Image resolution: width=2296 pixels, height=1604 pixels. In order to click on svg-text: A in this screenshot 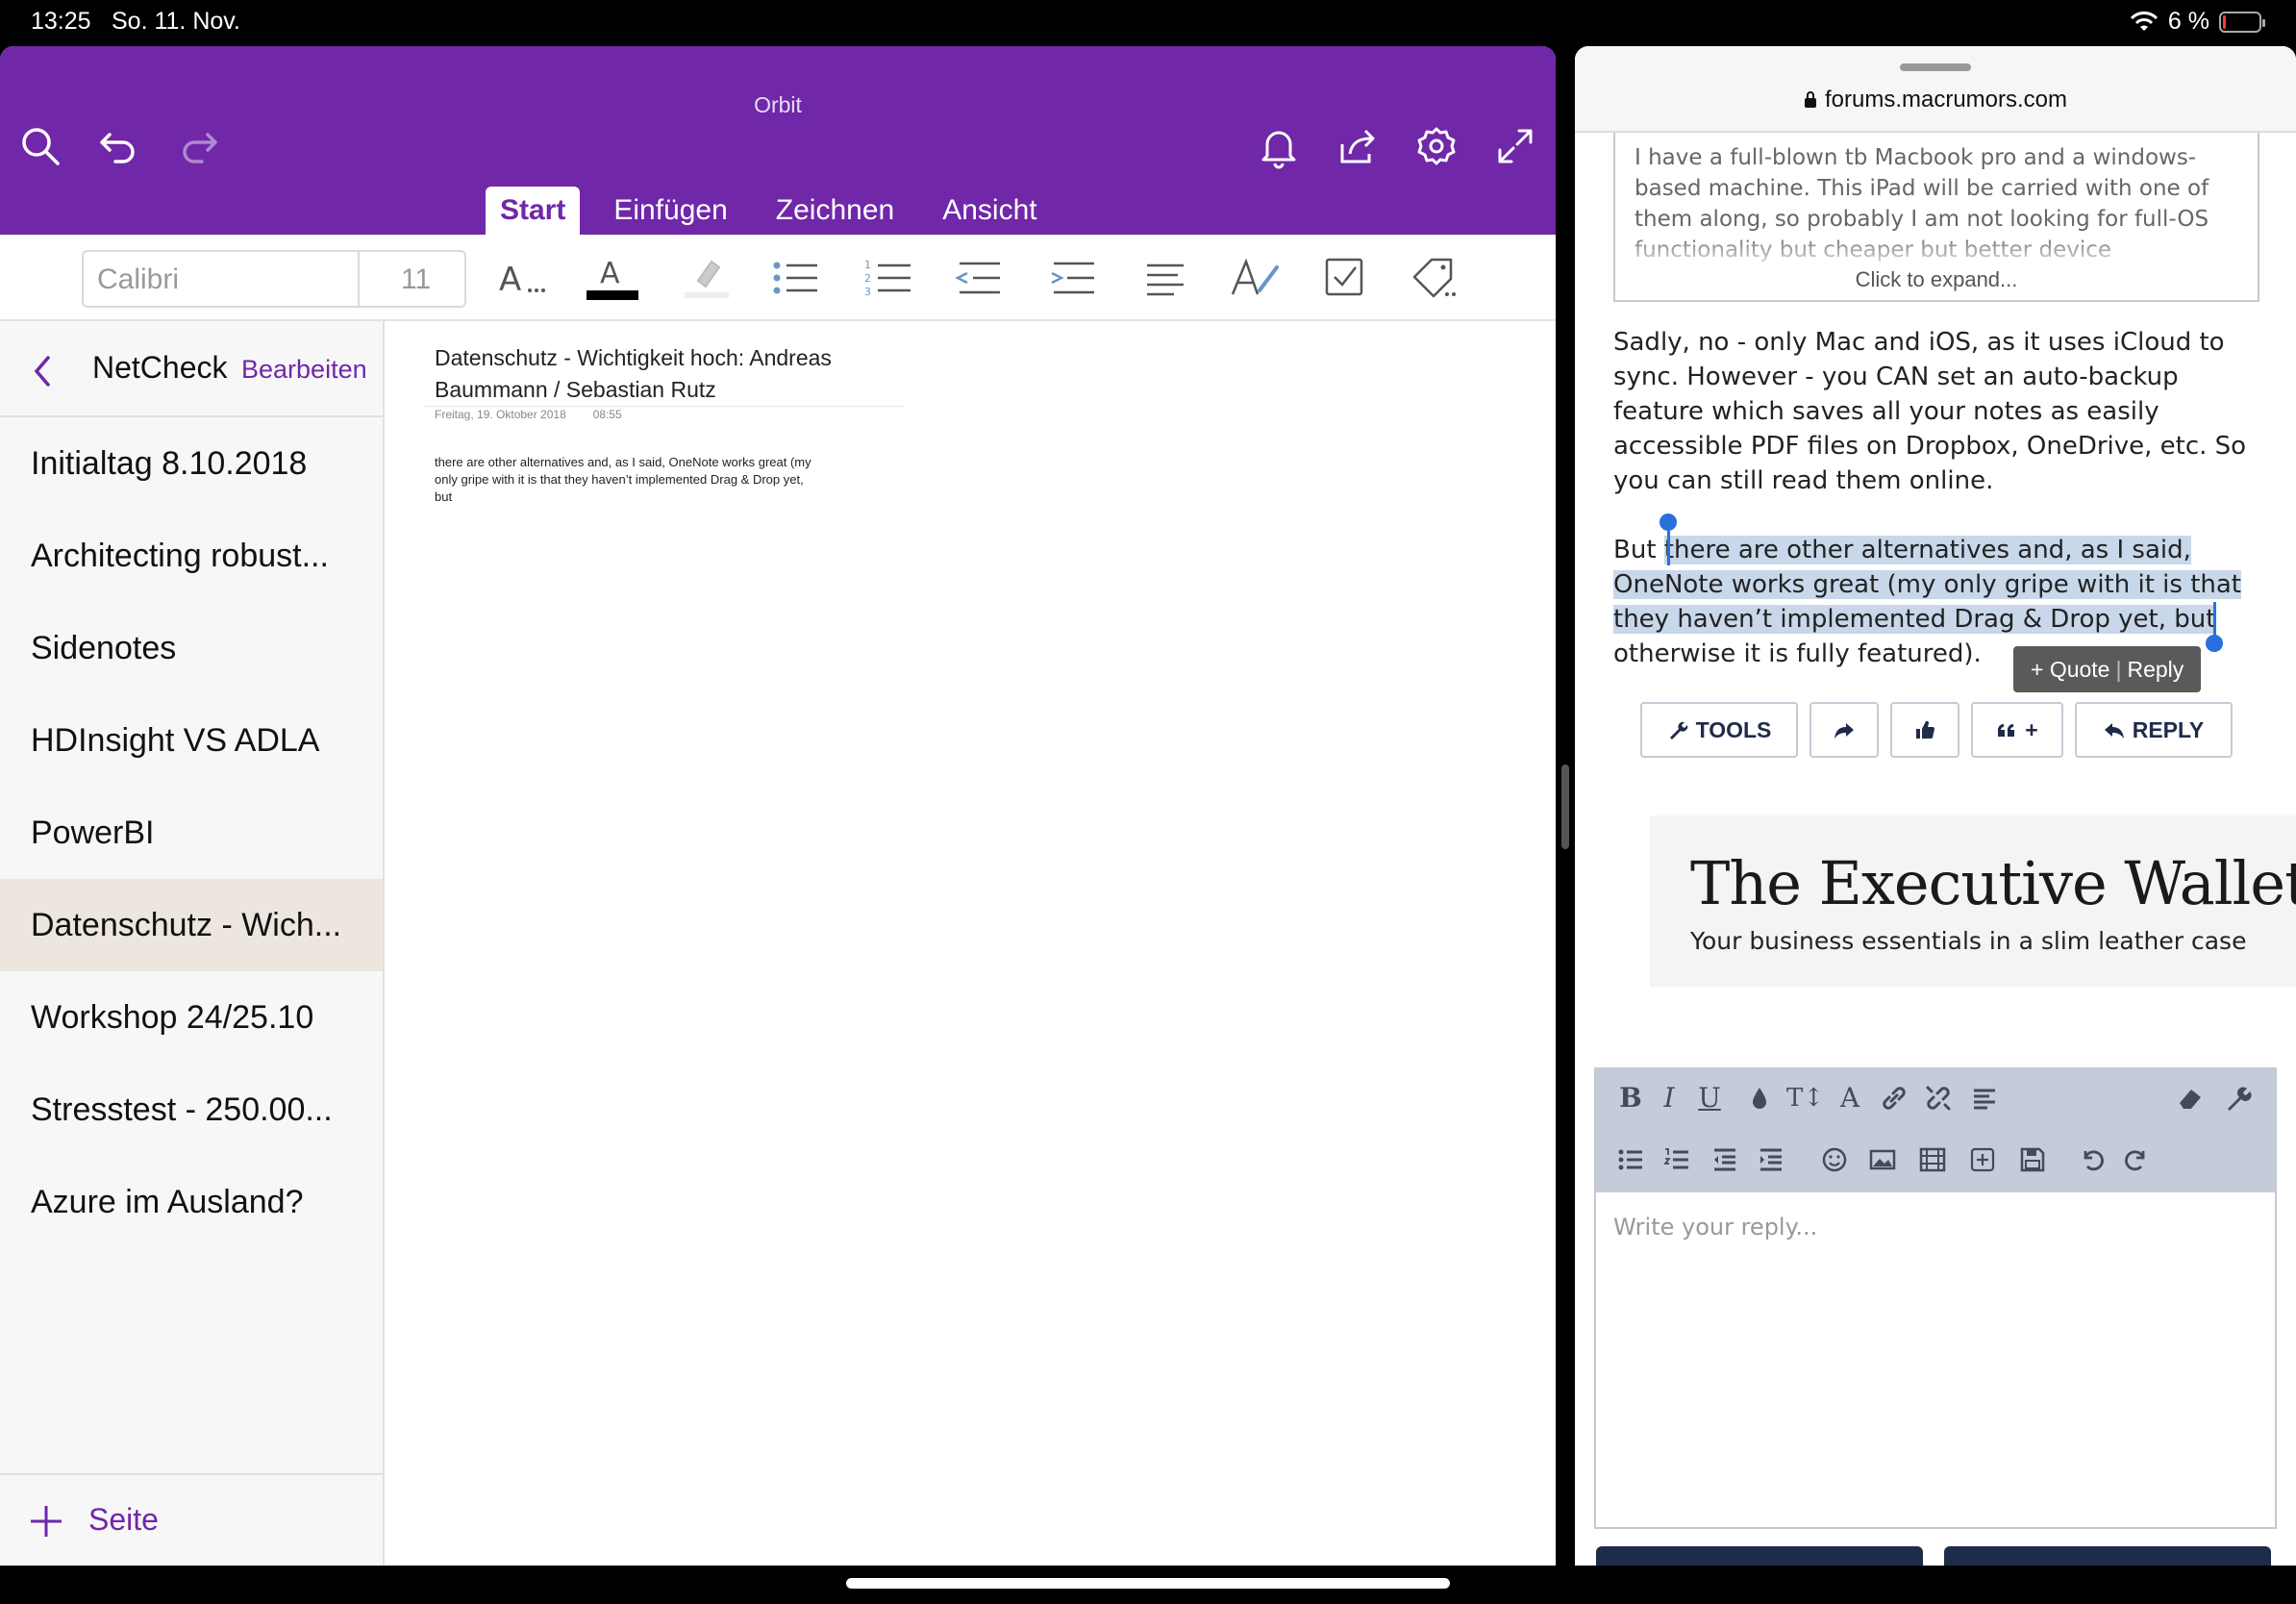, I will do `click(610, 273)`.